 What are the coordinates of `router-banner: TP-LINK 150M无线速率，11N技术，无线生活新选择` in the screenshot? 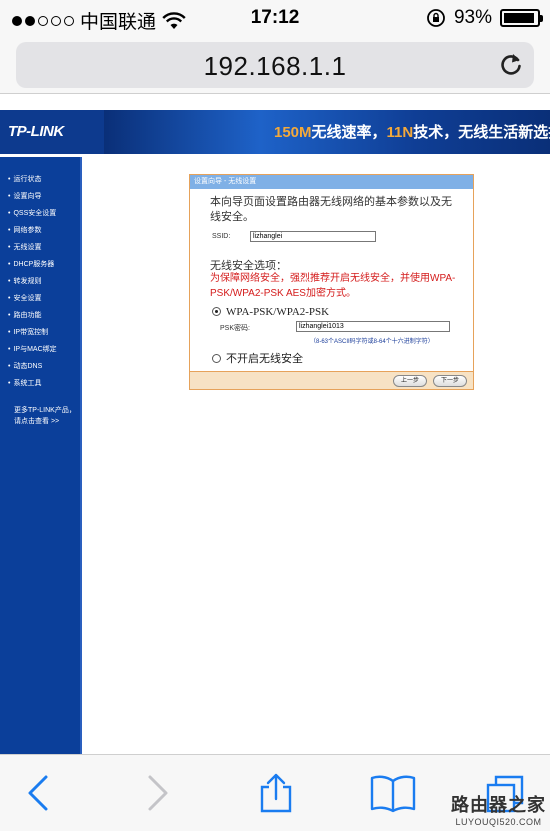 It's located at (275, 132).